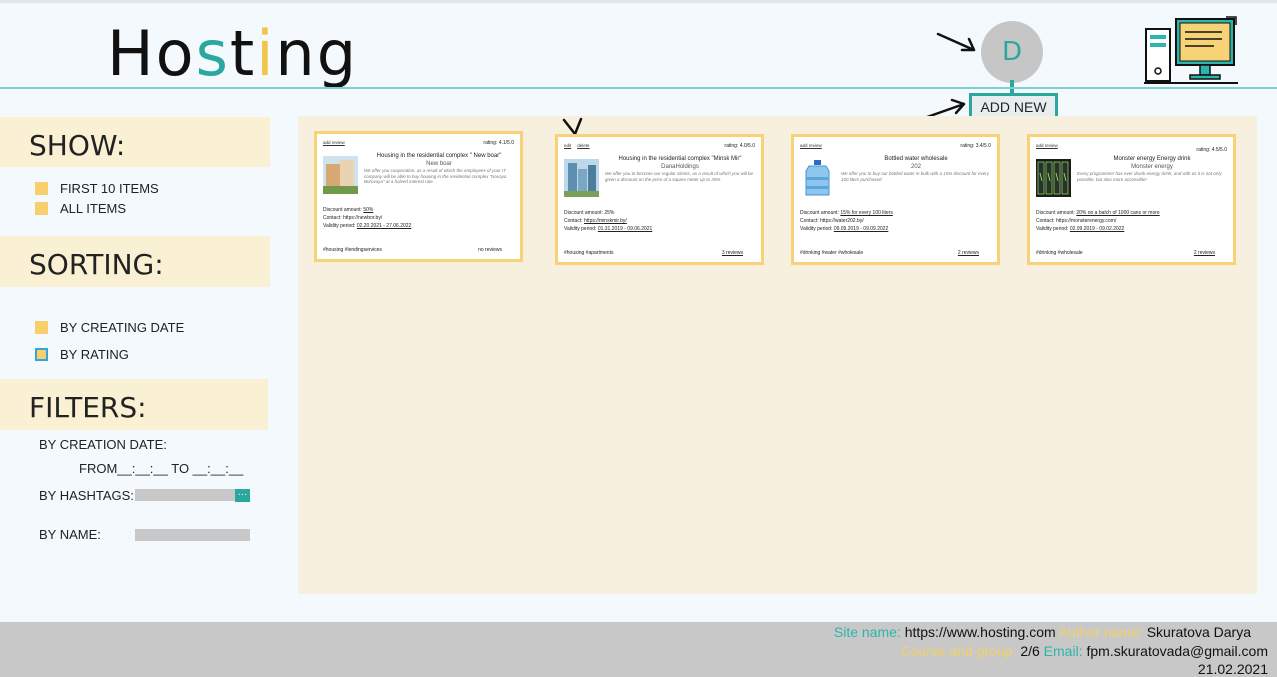 Image resolution: width=1277 pixels, height=677 pixels. What do you see at coordinates (498, 143) in the screenshot?
I see `card-rating: rating: 4.1/5.0` at bounding box center [498, 143].